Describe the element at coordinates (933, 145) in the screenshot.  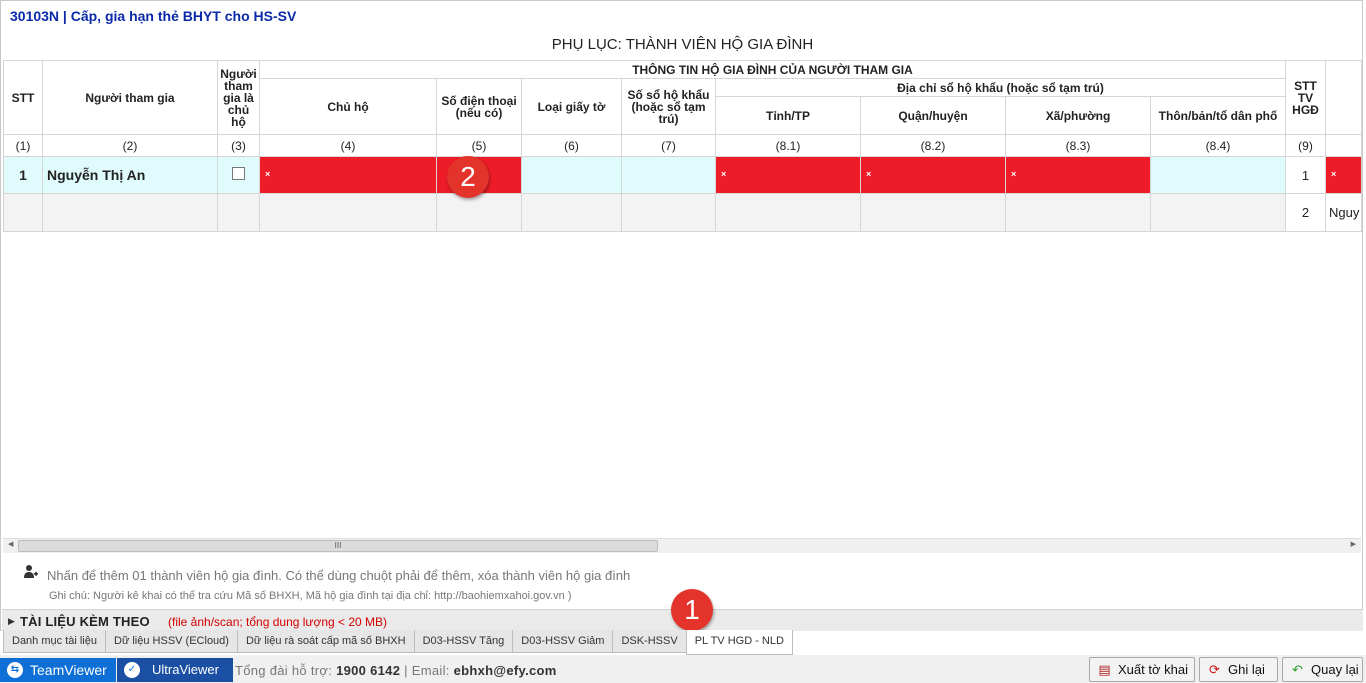
I see `col-number: (8.2)` at that location.